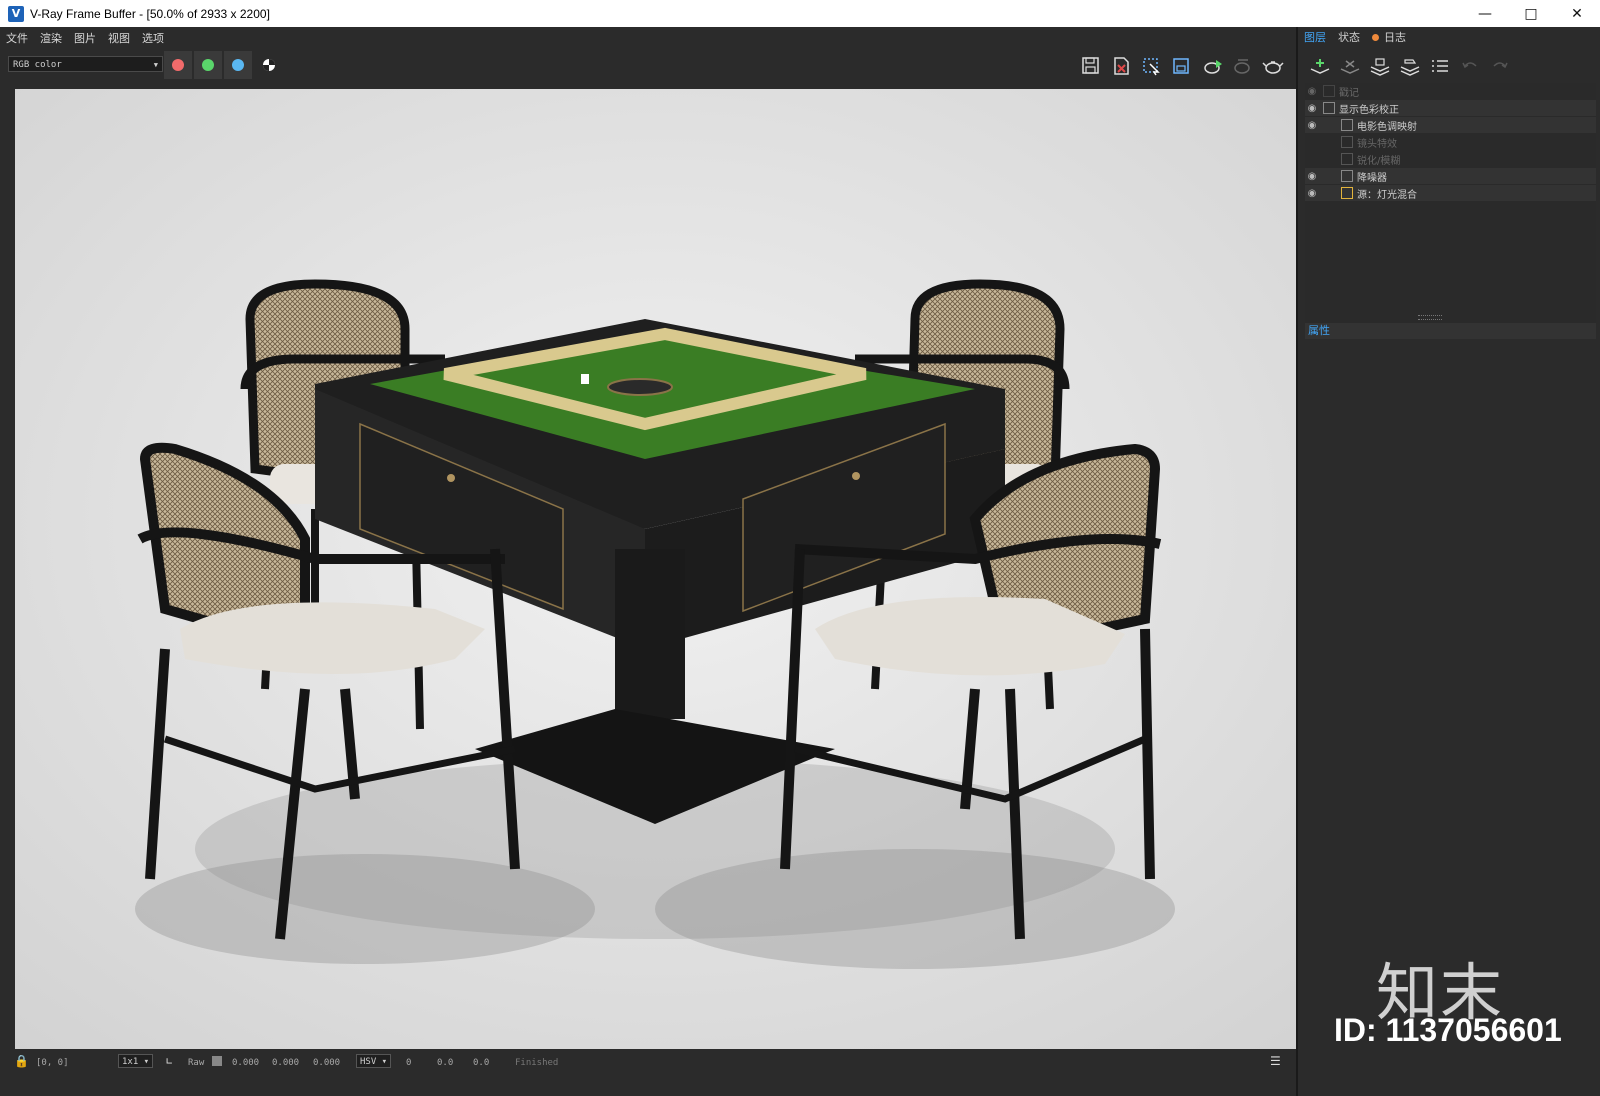 The width and height of the screenshot is (1600, 1096). What do you see at coordinates (1320, 67) in the screenshot?
I see `add-layer-icon` at bounding box center [1320, 67].